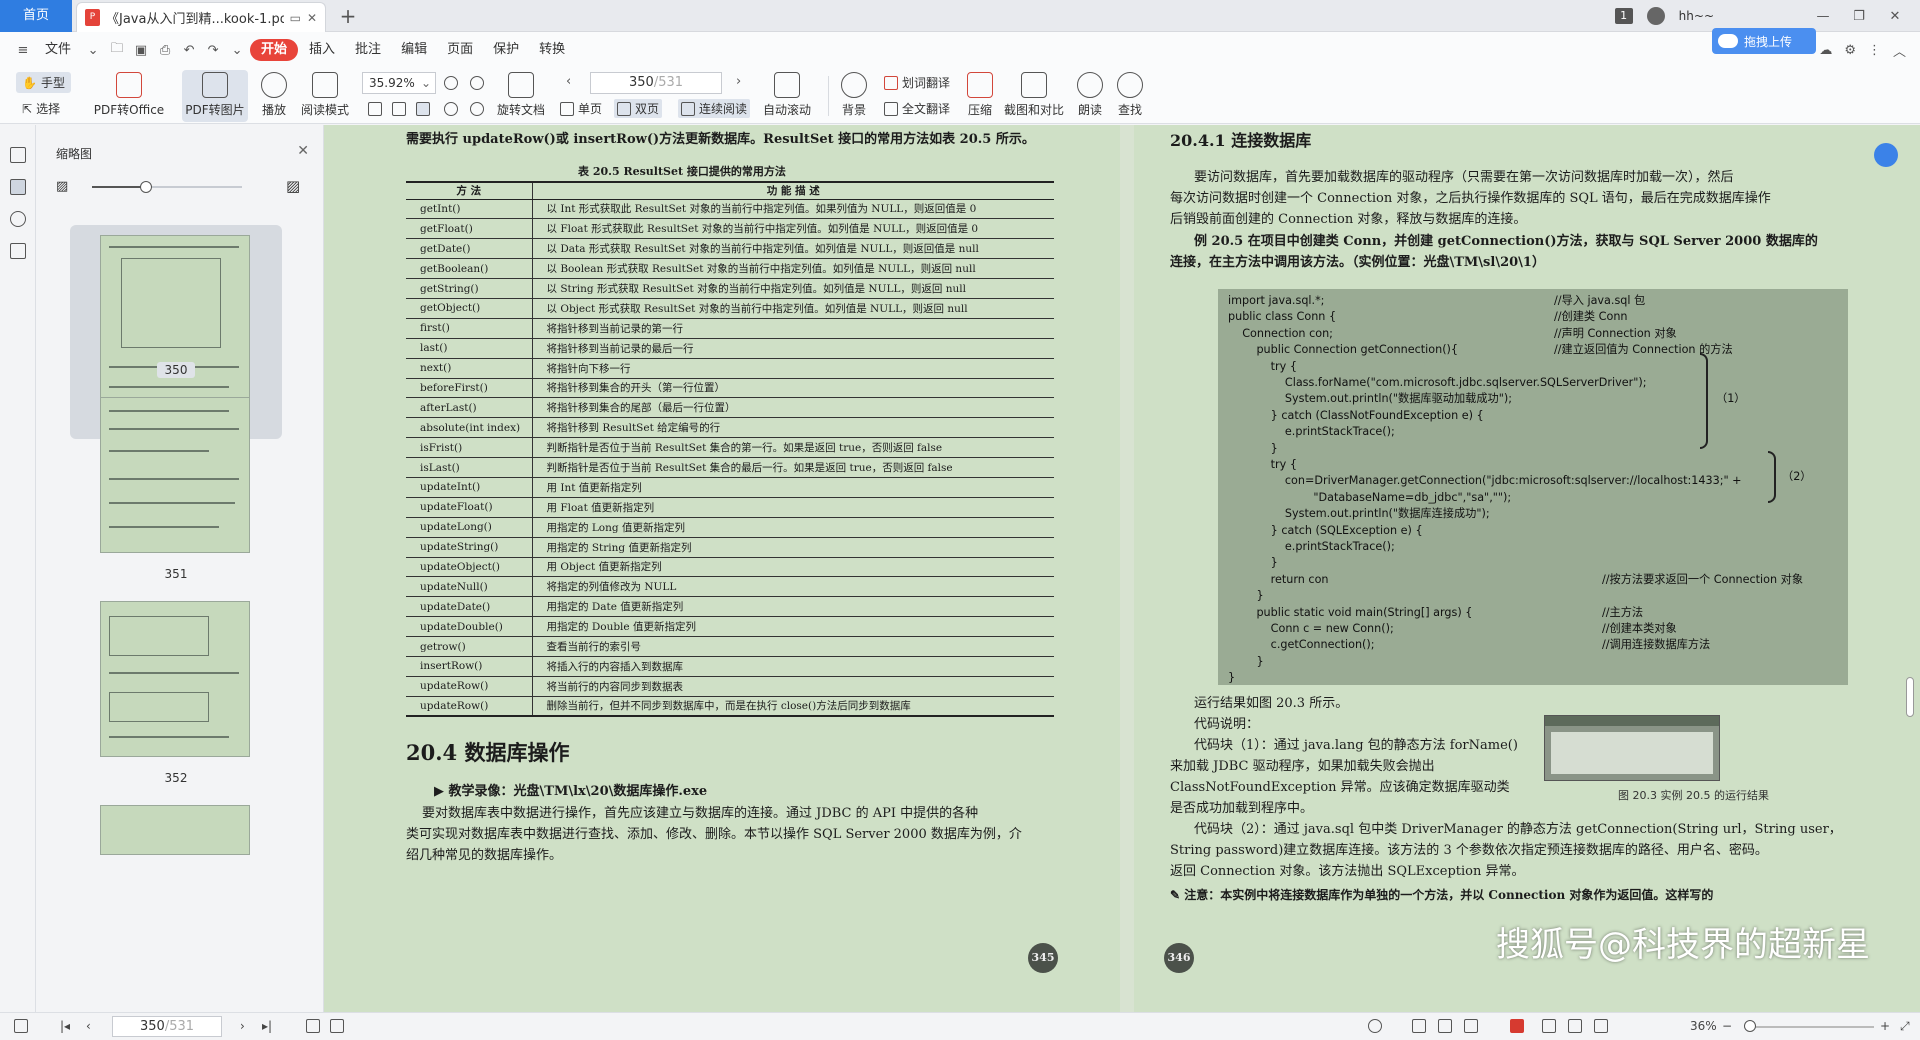 The image size is (1920, 1040). What do you see at coordinates (1895, 16) in the screenshot?
I see `close-window-icon: ✕` at bounding box center [1895, 16].